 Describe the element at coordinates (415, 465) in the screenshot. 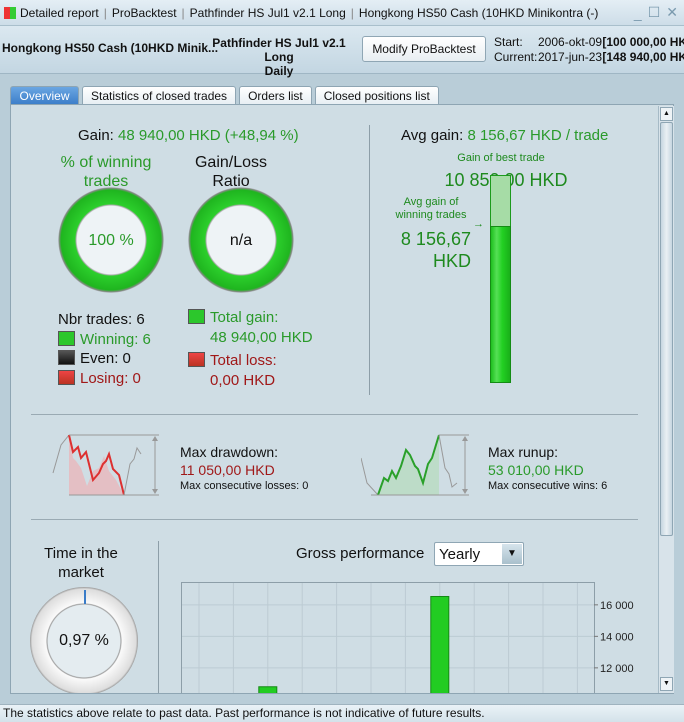

I see `runup-sparkline` at that location.